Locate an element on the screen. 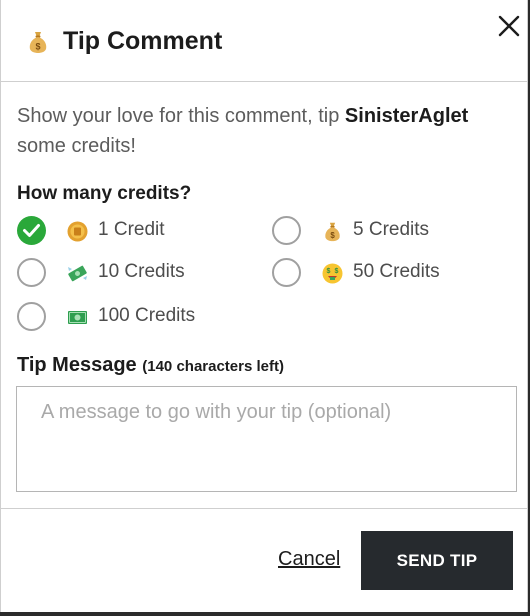 This screenshot has width=530, height=616. credits-label: How many credits? is located at coordinates (104, 193).